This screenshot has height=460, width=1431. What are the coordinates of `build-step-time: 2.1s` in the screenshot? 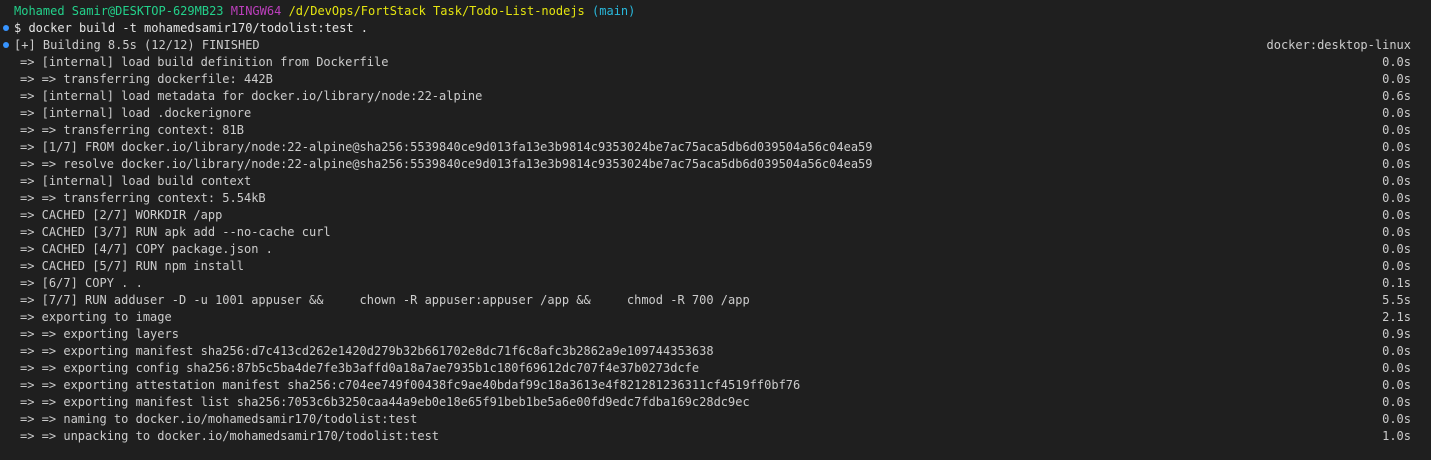 It's located at (1396, 317).